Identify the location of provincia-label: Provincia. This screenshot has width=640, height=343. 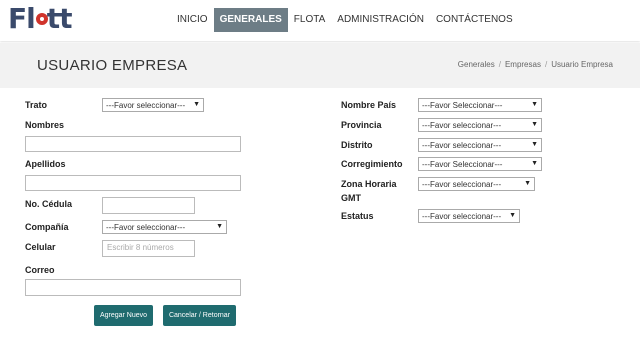
(361, 125).